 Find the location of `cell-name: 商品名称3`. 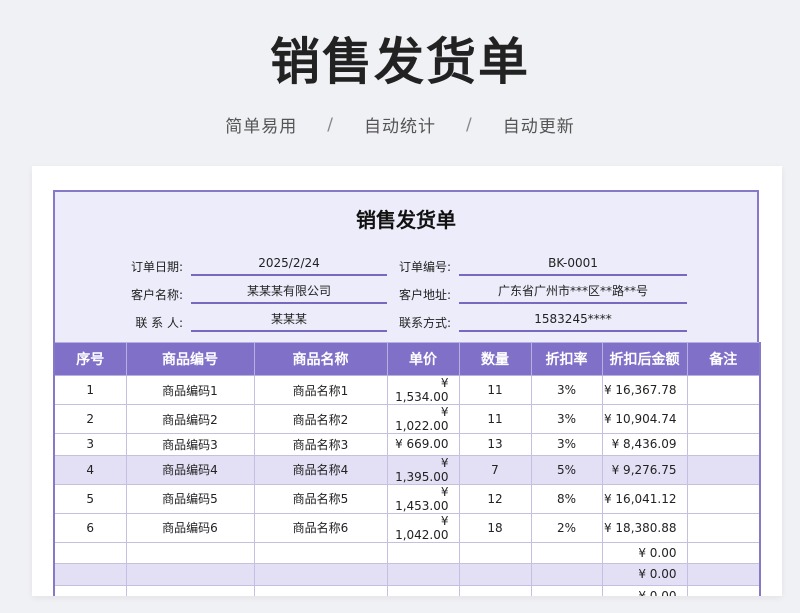

cell-name: 商品名称3 is located at coordinates (320, 444).